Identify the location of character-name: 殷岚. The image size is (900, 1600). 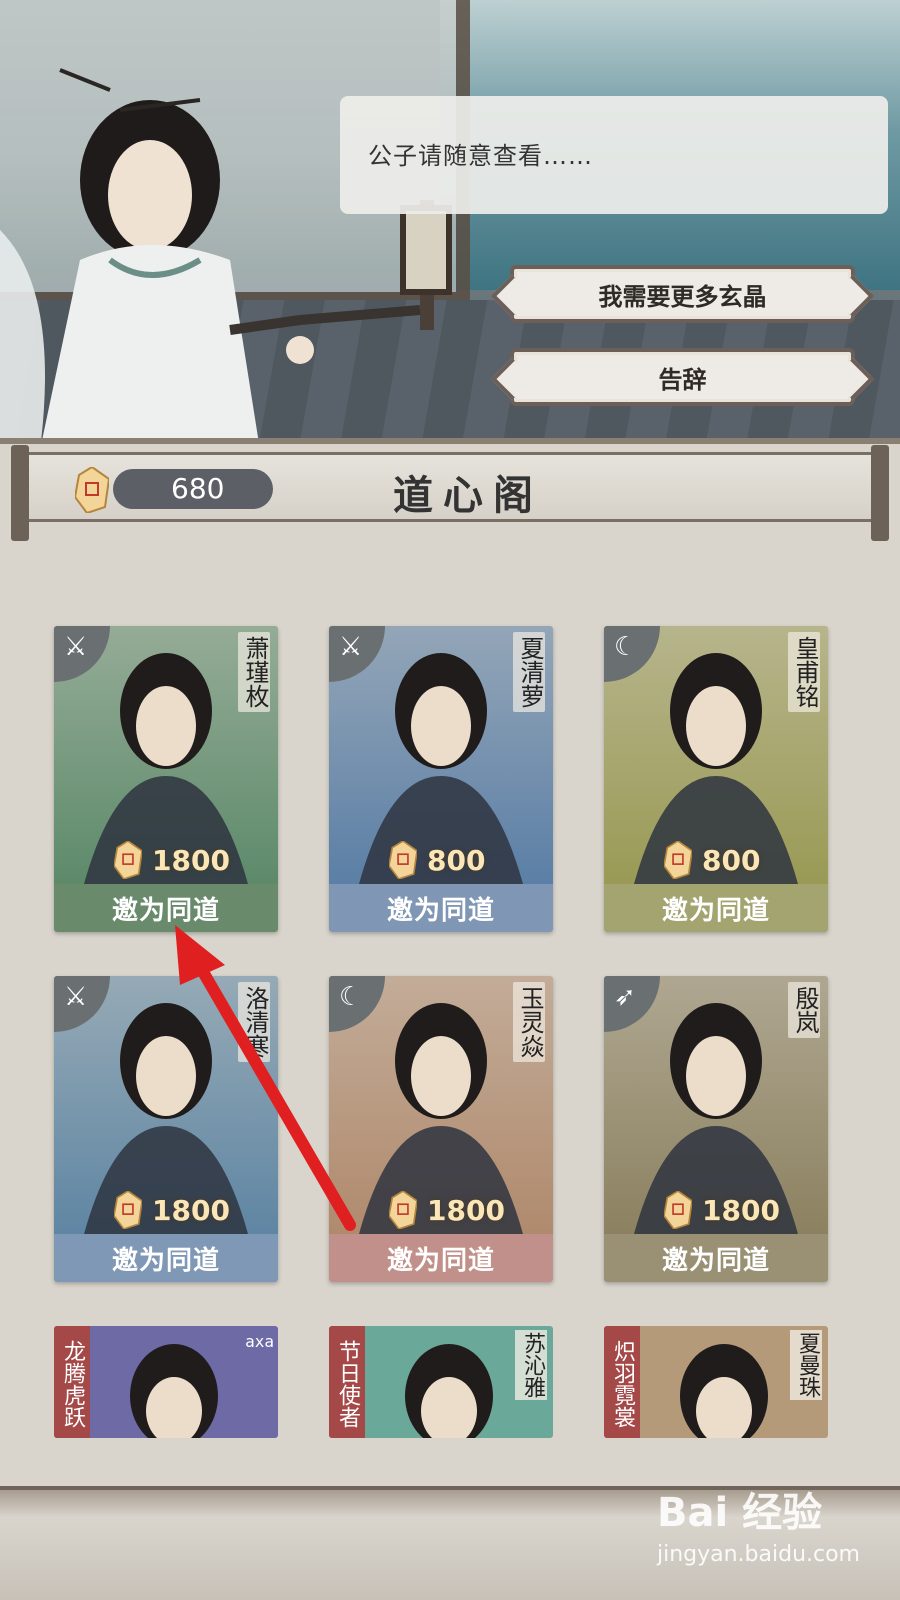
(804, 1010).